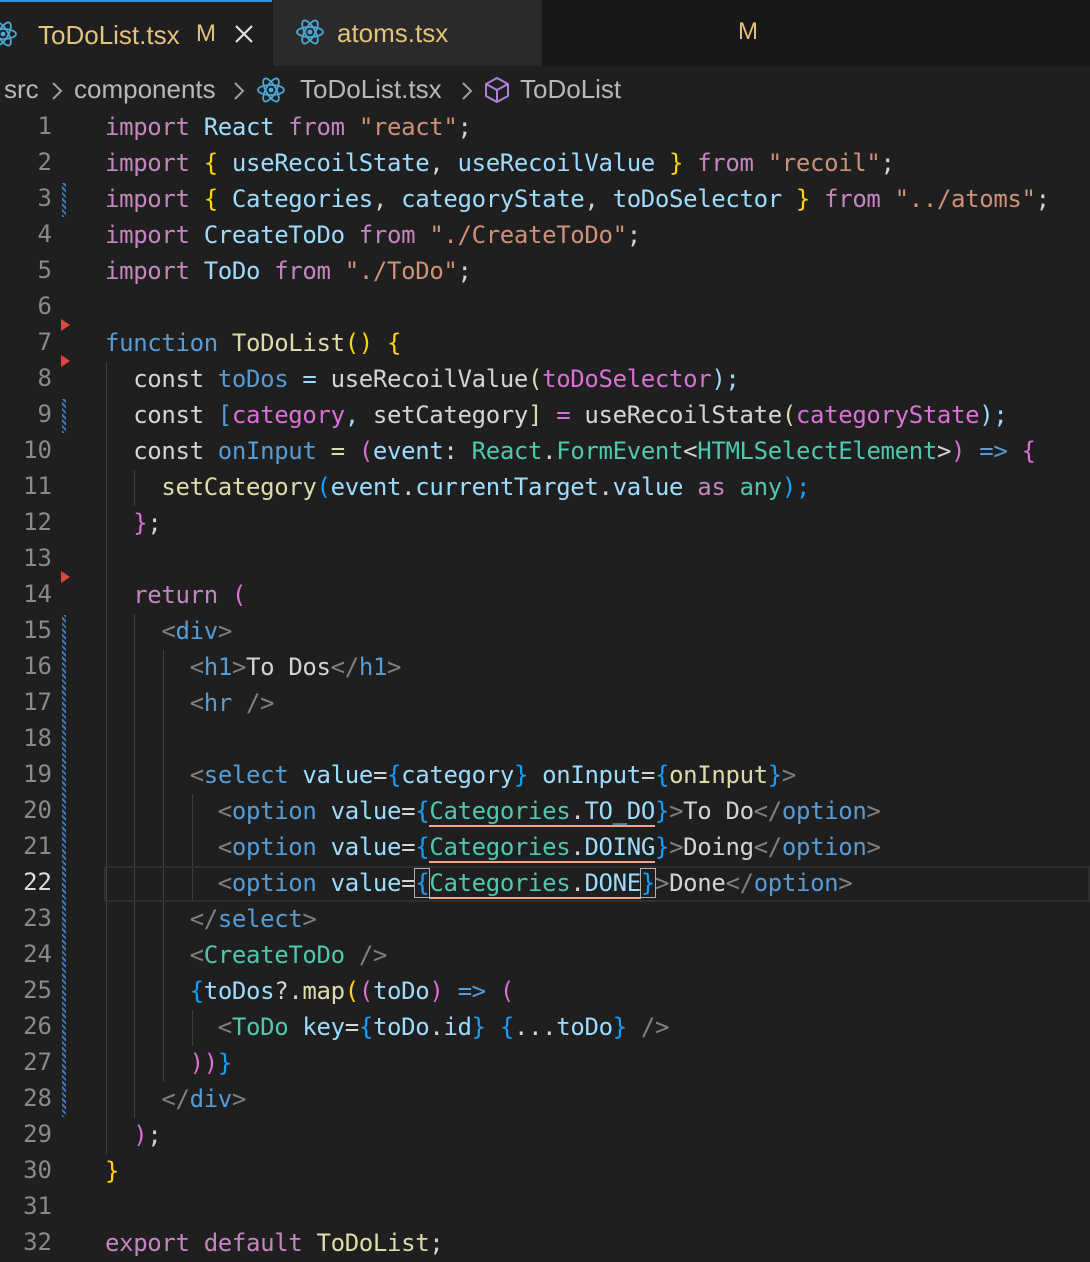 This screenshot has height=1262, width=1090. I want to click on code-line: 12 };, so click(545, 524).